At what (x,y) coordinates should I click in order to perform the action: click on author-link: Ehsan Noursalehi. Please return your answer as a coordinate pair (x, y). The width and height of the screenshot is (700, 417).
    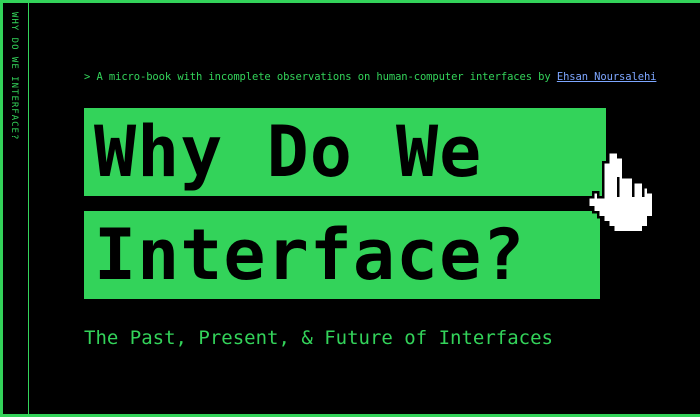
    Looking at the image, I should click on (607, 77).